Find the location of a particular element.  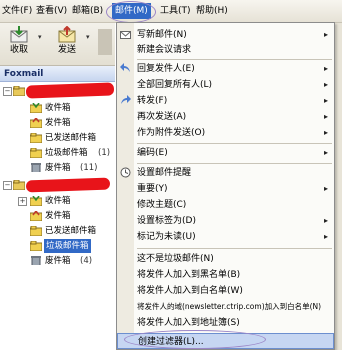

send-dropdown-icon: ▾ is located at coordinates (88, 37).